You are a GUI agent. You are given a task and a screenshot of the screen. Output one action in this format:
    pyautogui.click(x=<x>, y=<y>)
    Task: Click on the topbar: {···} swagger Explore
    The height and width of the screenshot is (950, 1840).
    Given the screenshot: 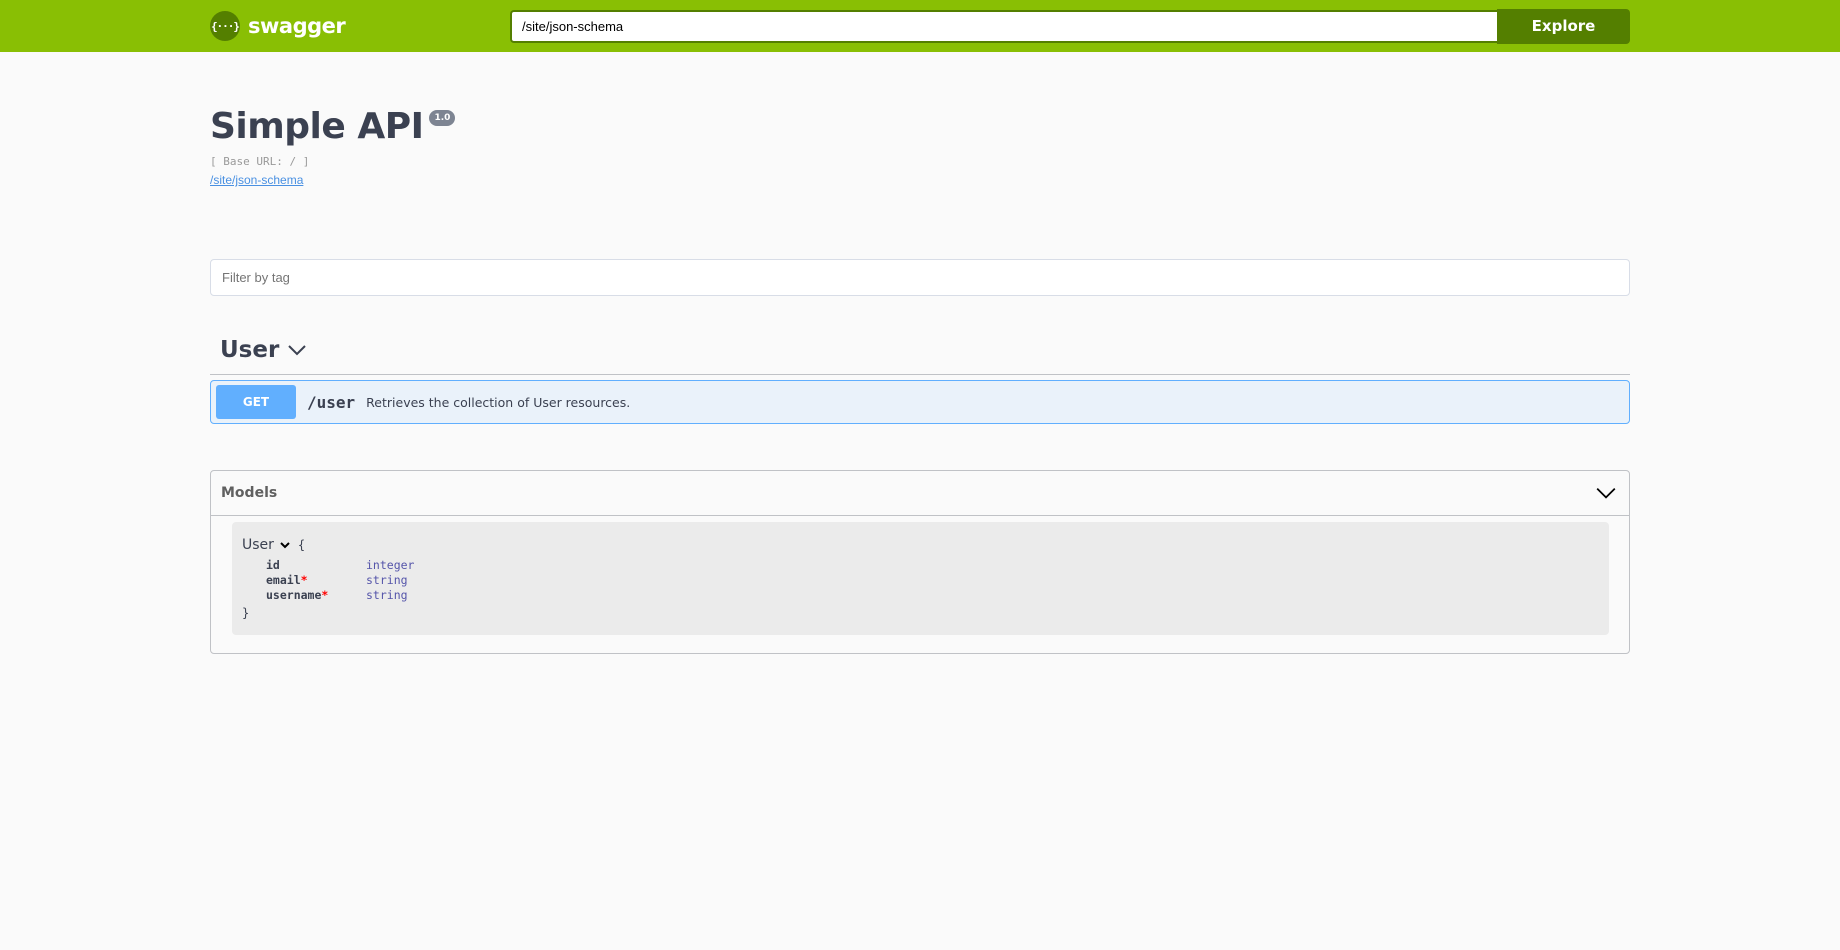 What is the action you would take?
    pyautogui.click(x=920, y=26)
    